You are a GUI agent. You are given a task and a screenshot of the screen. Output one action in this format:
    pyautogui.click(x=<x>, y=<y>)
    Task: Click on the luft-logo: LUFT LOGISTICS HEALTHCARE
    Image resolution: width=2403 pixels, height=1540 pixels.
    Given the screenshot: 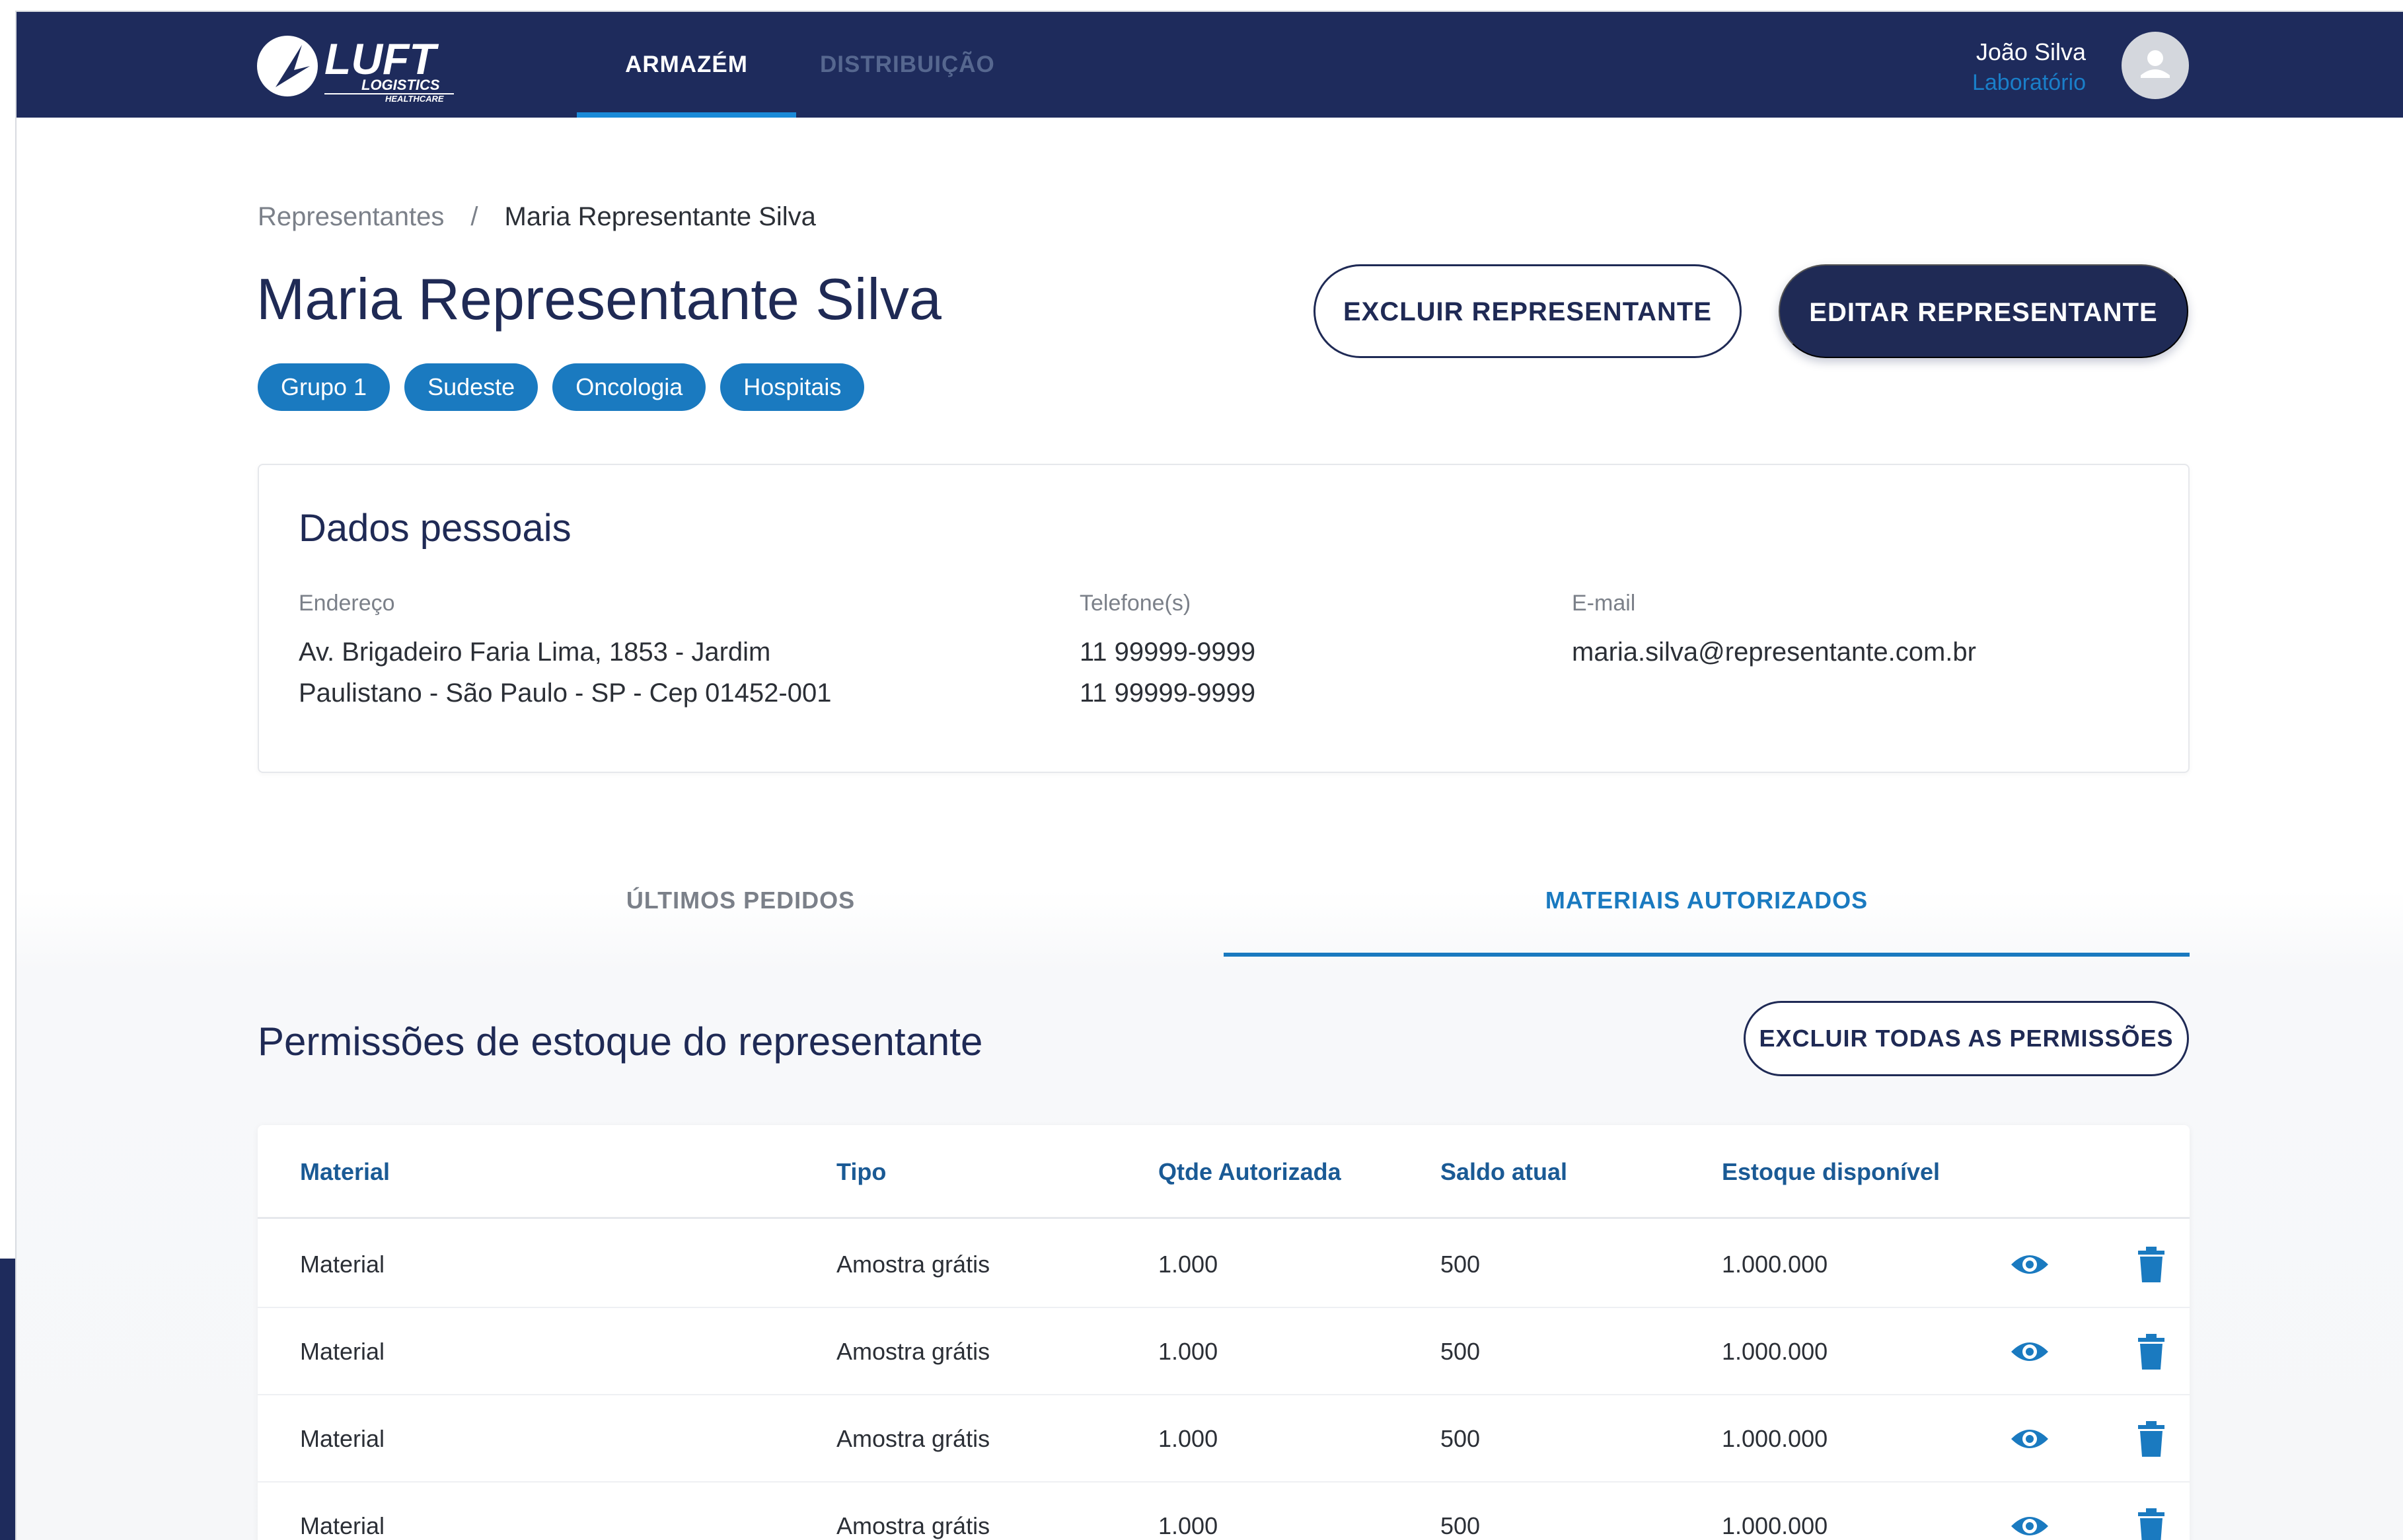 What is the action you would take?
    pyautogui.click(x=365, y=68)
    